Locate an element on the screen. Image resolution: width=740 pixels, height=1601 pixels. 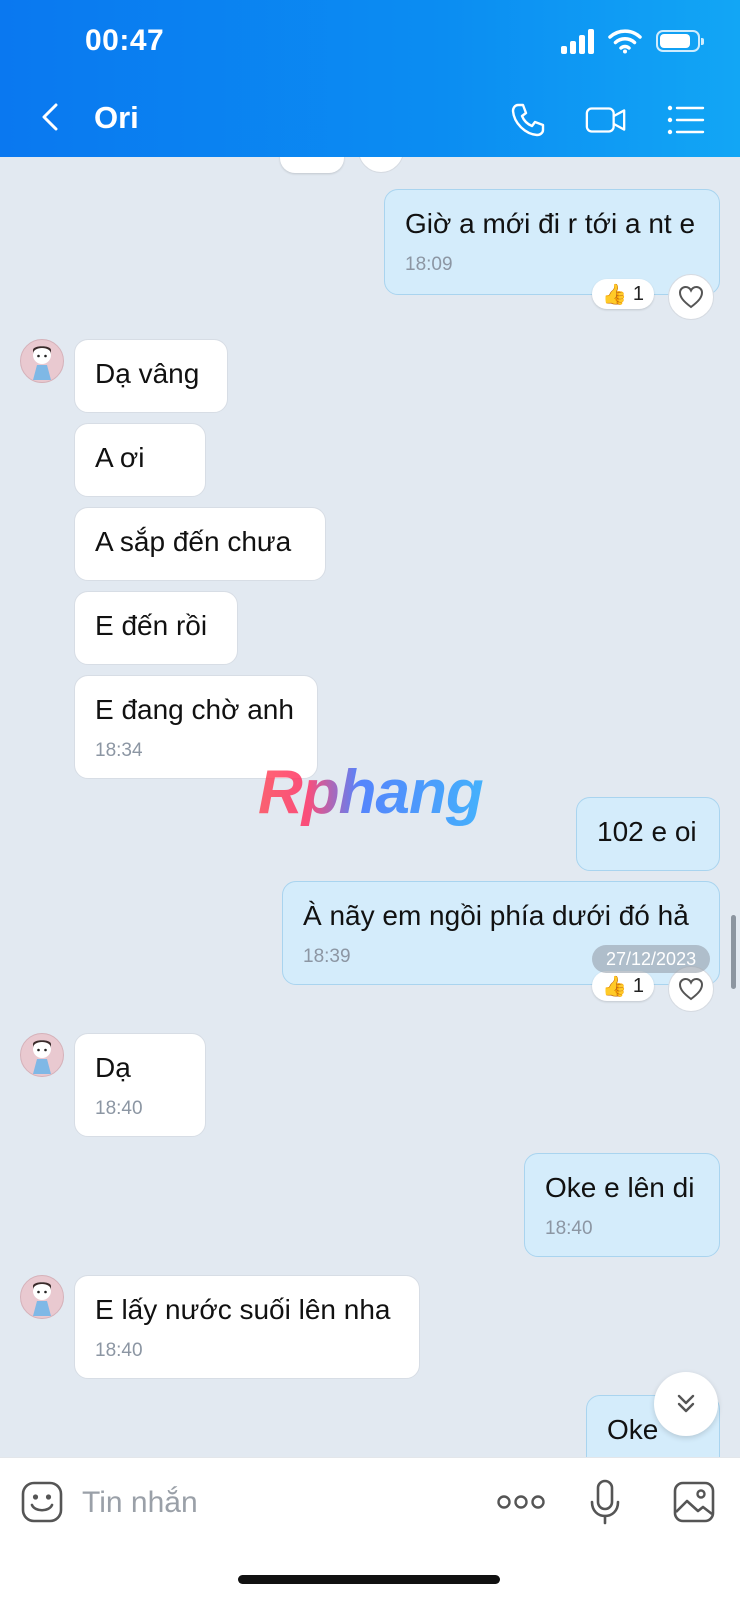
message-bubble-incoming: E lấy nước suối lên nha 18:40 is located at coordinates (247, 1327).